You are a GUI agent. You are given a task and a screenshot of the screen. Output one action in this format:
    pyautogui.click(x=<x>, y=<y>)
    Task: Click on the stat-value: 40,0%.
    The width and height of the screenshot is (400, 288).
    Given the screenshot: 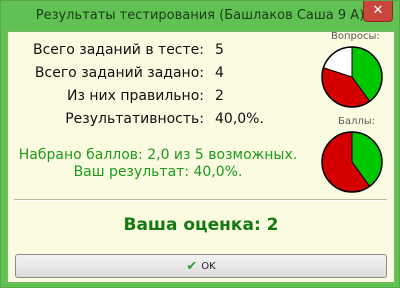 What is the action you would take?
    pyautogui.click(x=239, y=119)
    